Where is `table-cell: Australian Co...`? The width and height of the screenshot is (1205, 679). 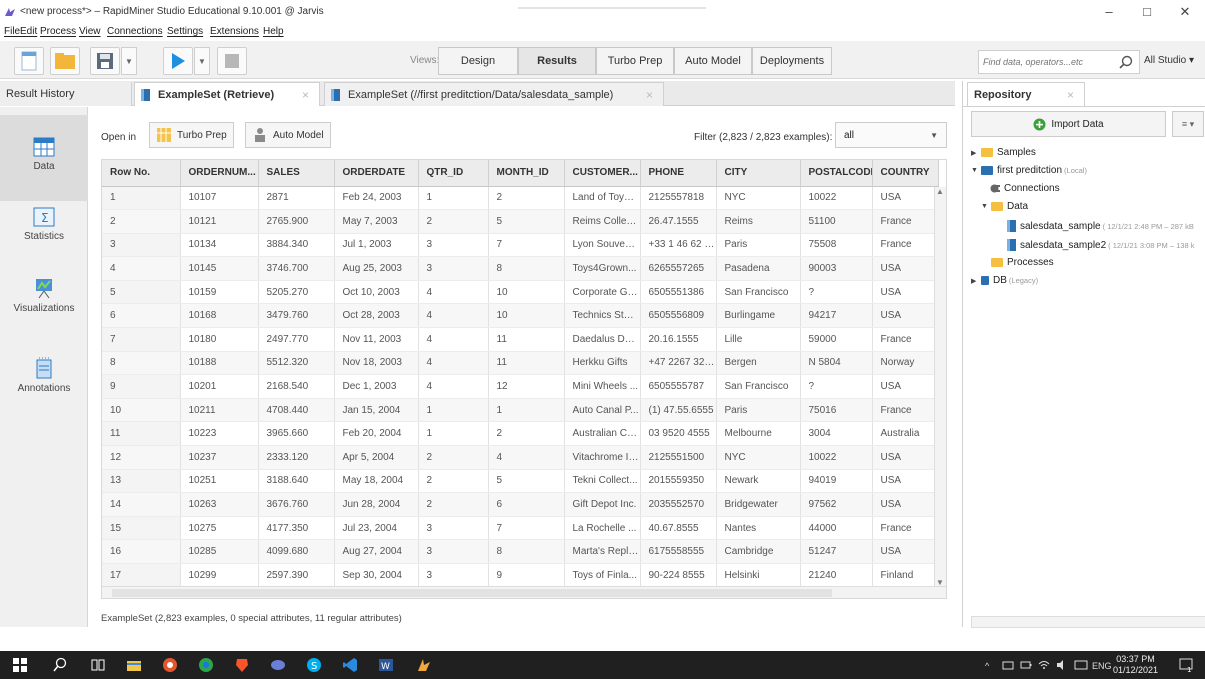 table-cell: Australian Co... is located at coordinates (602, 434).